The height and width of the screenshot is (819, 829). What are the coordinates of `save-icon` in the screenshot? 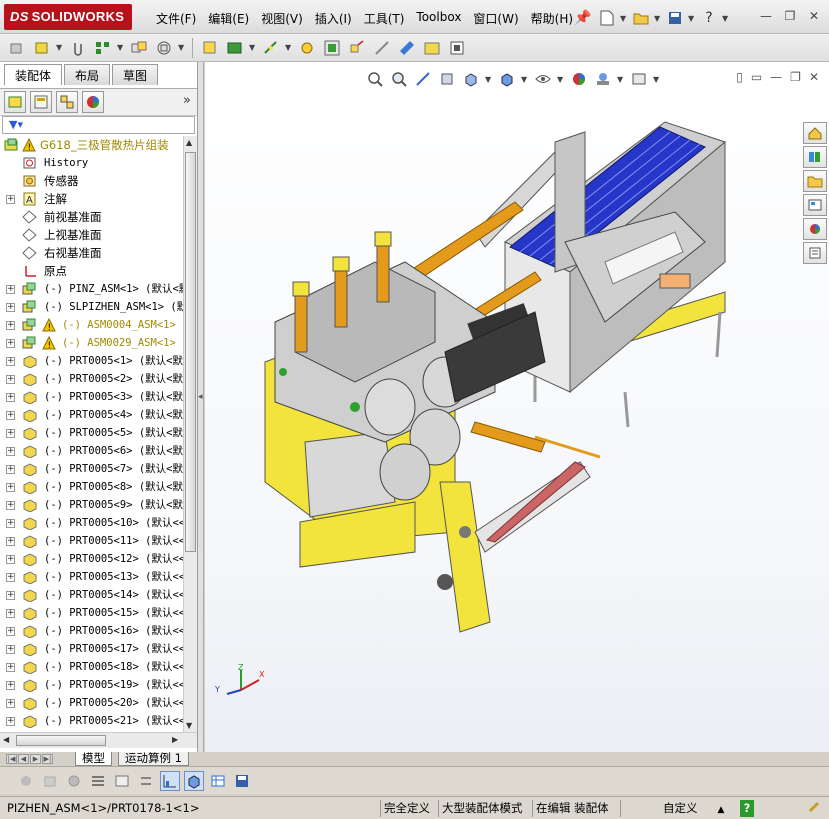 It's located at (675, 18).